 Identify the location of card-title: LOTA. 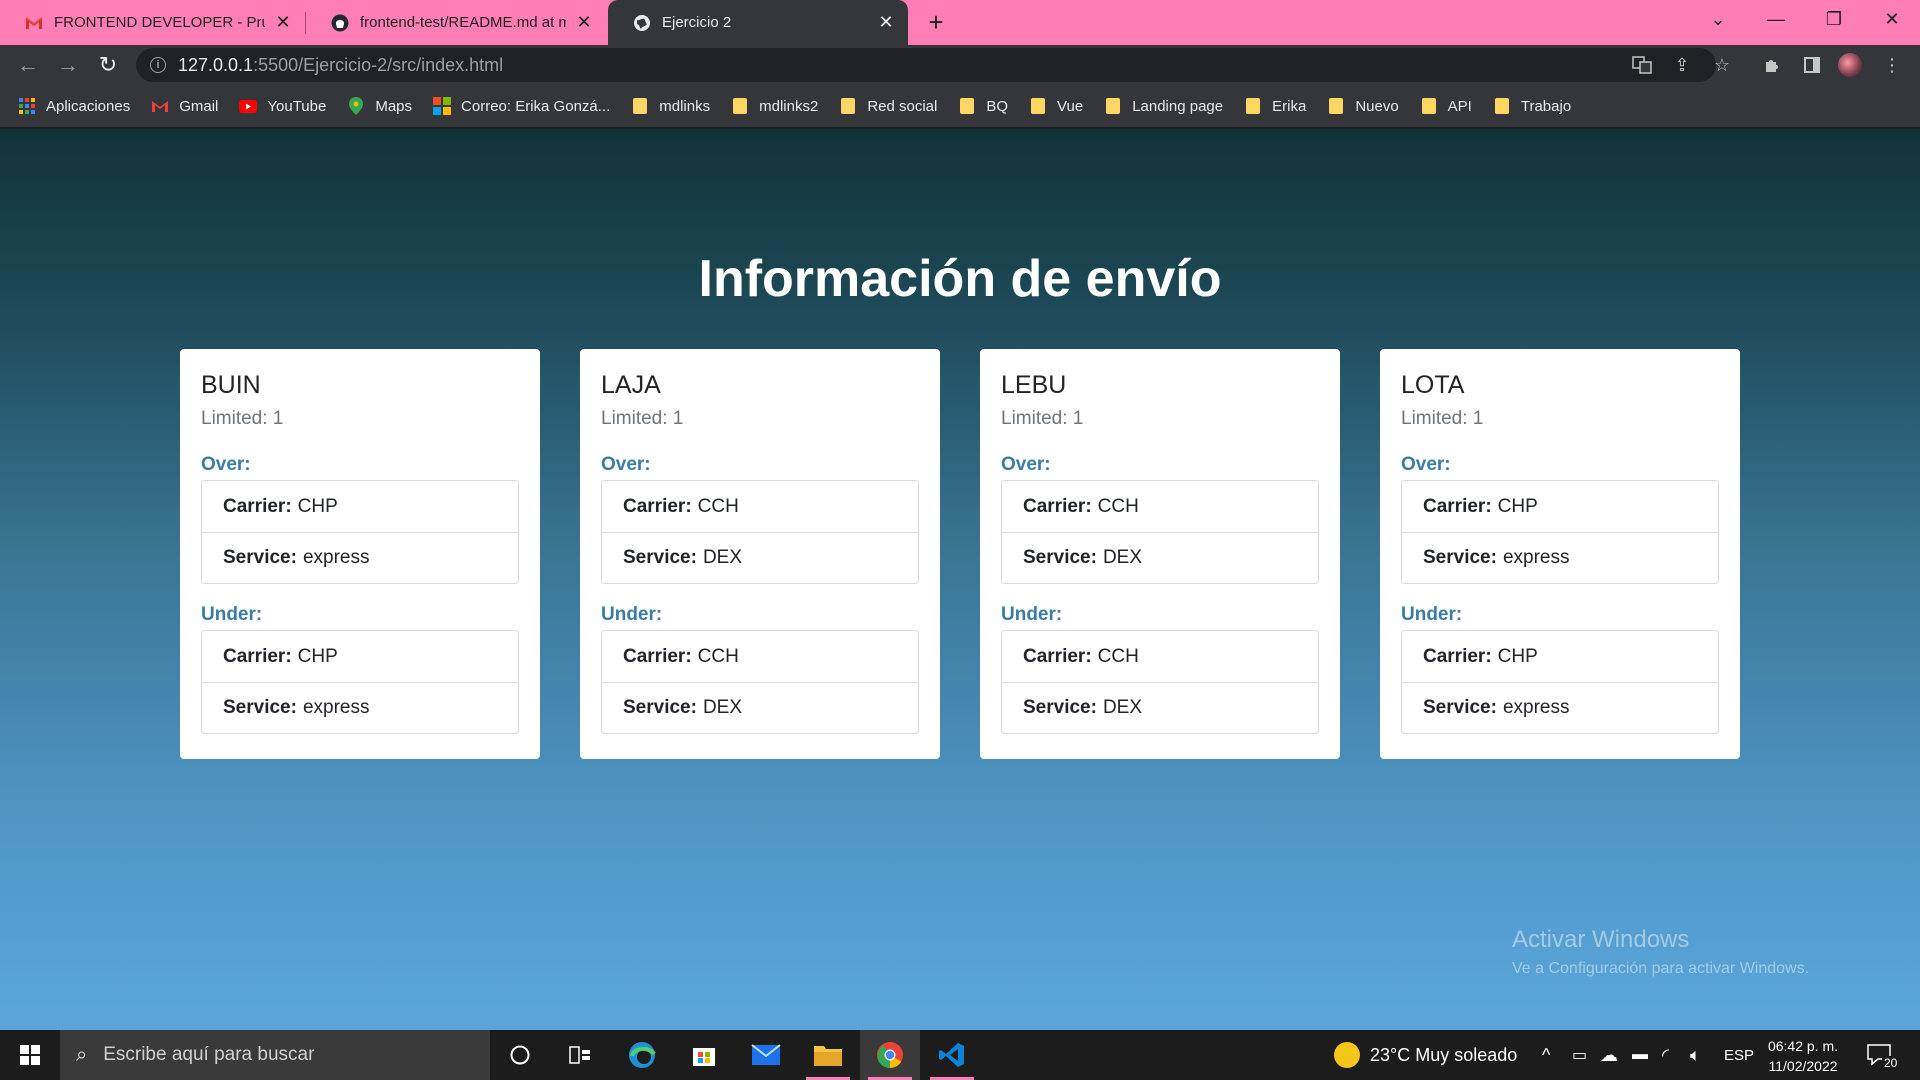
(1433, 385).